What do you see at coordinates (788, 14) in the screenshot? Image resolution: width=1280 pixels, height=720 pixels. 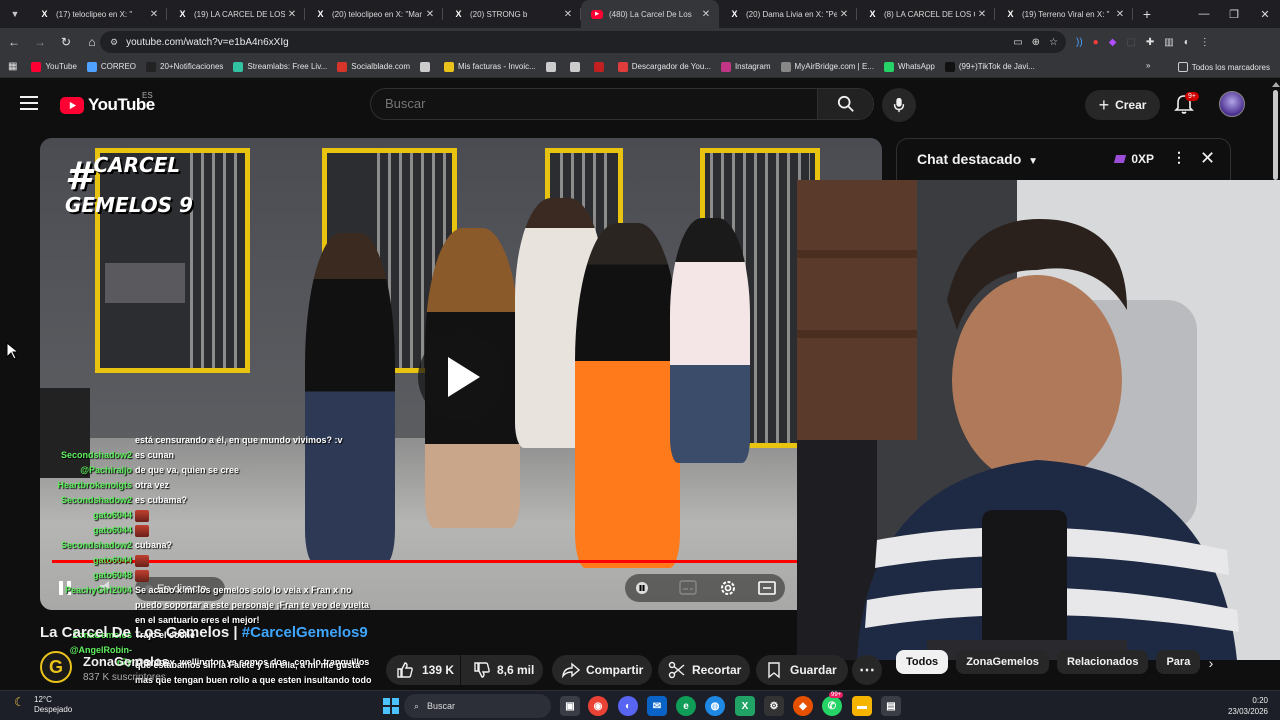 I see `browser-tab: X (20) Dama Livia en X: "Pe ✕` at bounding box center [788, 14].